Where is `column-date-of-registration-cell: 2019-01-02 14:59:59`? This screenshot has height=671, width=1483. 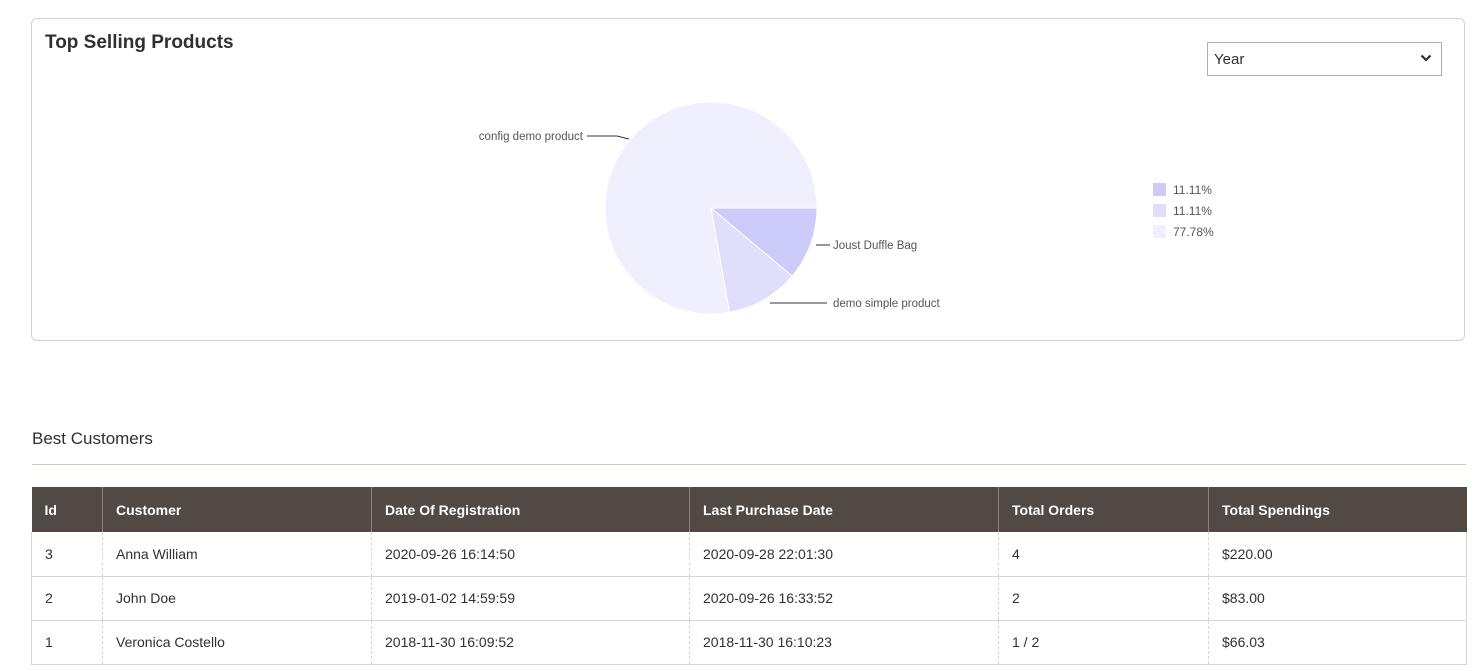
column-date-of-registration-cell: 2019-01-02 14:59:59 is located at coordinates (530, 598).